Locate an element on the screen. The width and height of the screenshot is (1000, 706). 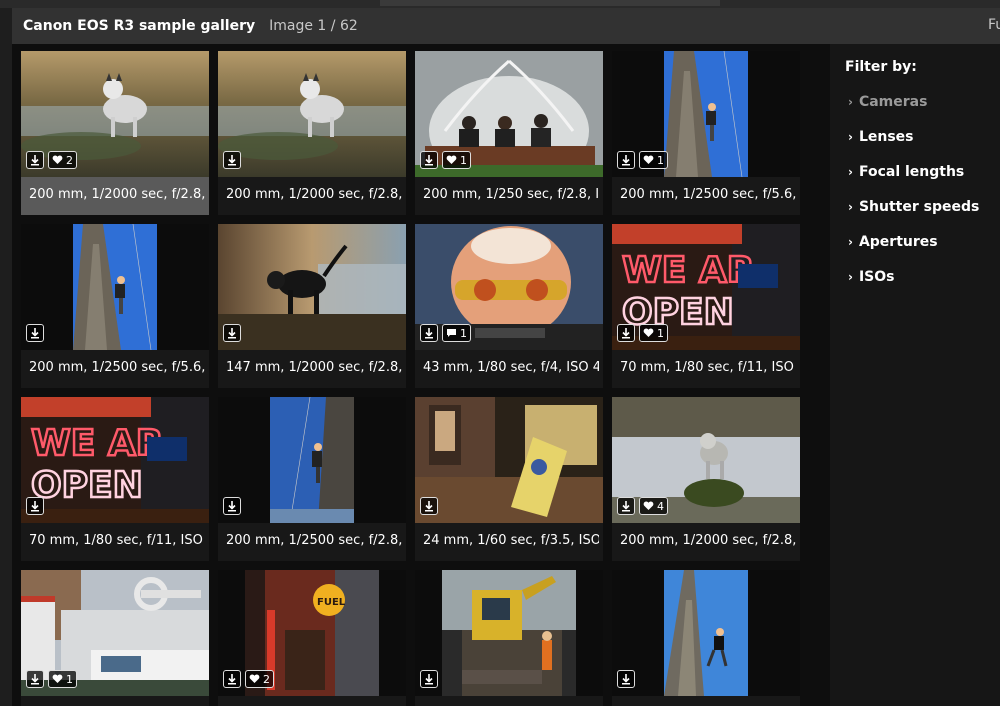
gallery-tile: FUEL 2 is located at coordinates (312, 638).